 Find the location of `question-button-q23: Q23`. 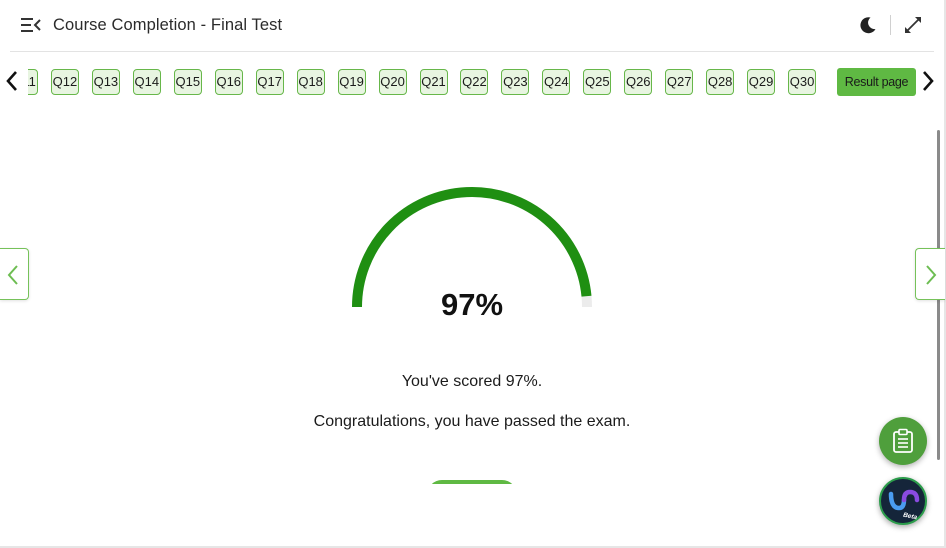

question-button-q23: Q23 is located at coordinates (515, 82).